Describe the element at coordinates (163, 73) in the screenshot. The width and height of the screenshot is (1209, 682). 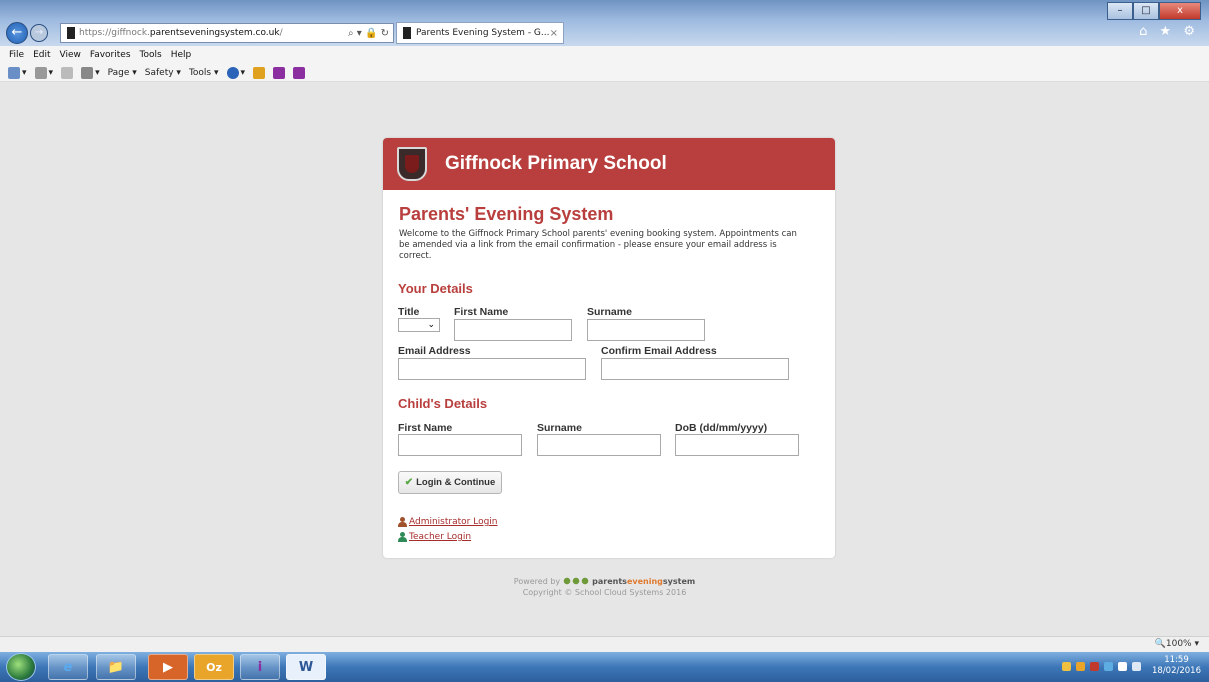
I see `safety-menu: Safety ▾` at that location.